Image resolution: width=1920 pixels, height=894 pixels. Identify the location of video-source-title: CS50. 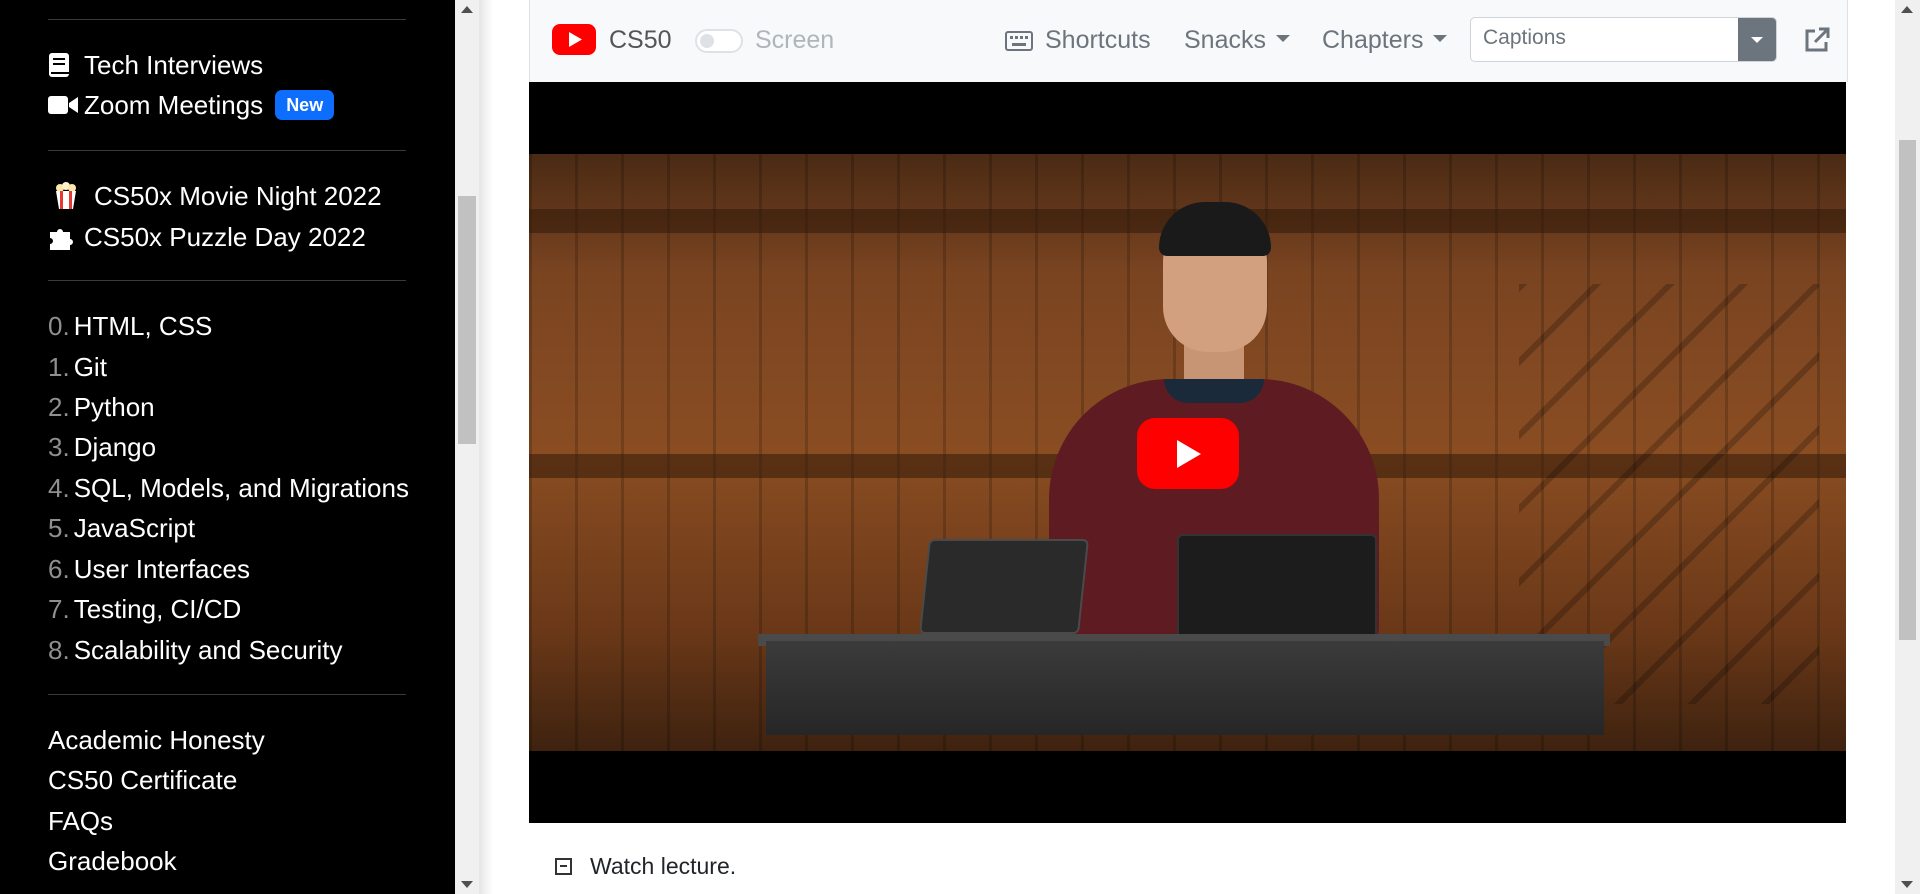
(640, 40).